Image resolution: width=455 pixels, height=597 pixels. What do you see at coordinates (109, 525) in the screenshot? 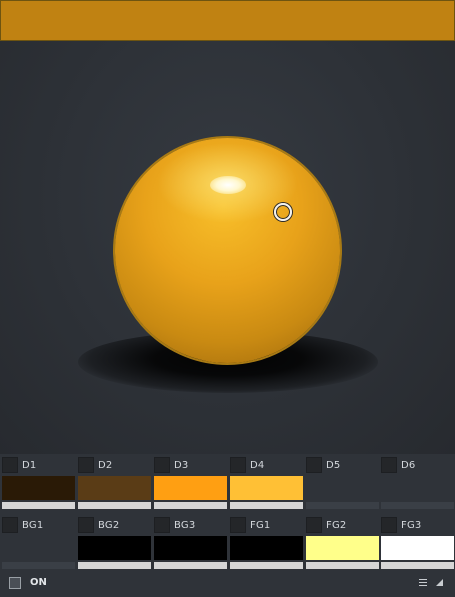
I see `swatch-label: BG2` at bounding box center [109, 525].